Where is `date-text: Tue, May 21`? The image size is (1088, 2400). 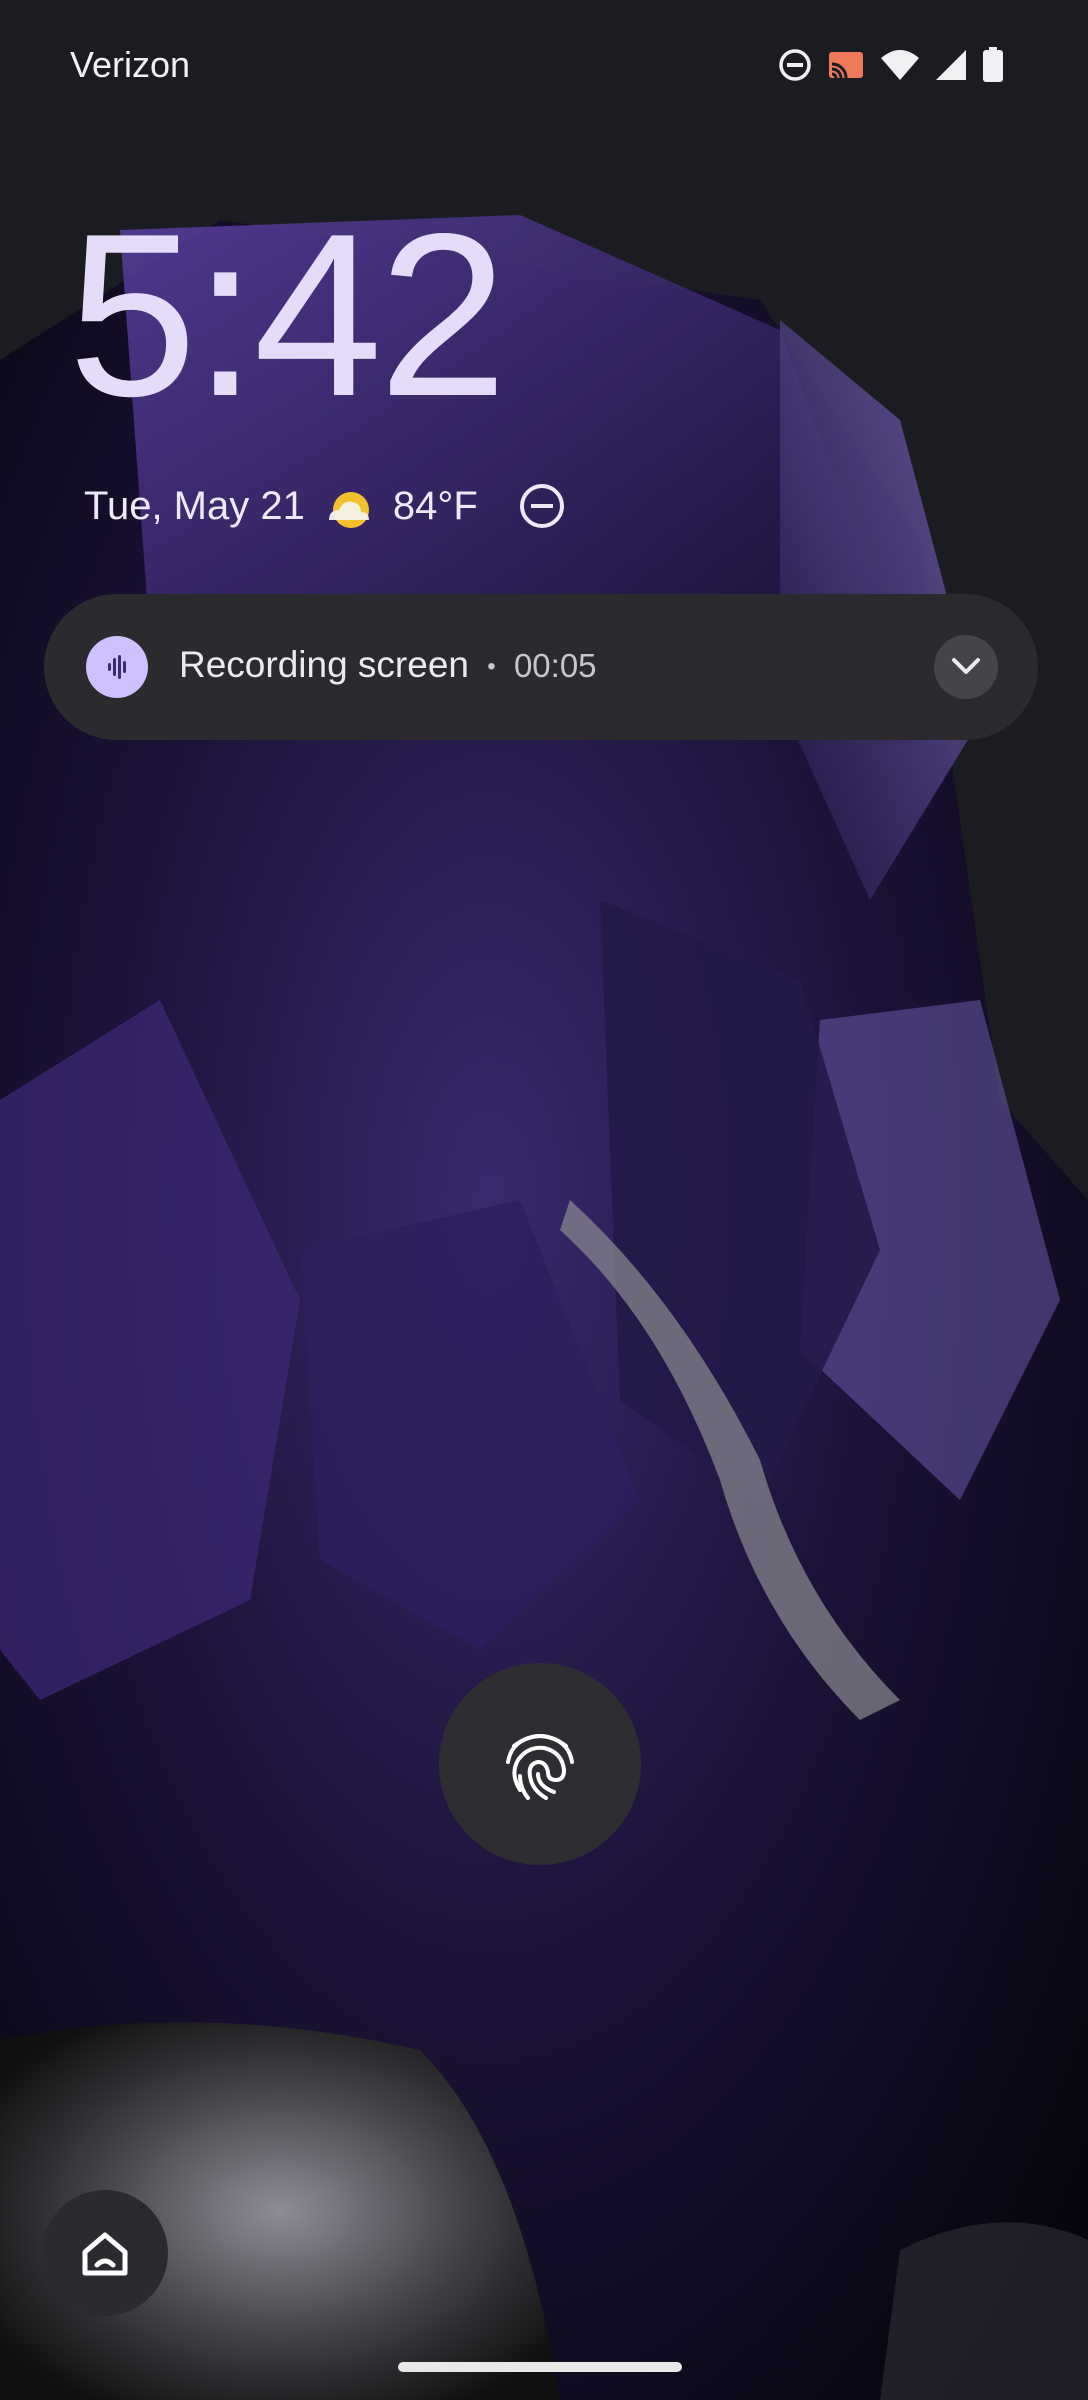 date-text: Tue, May 21 is located at coordinates (194, 505).